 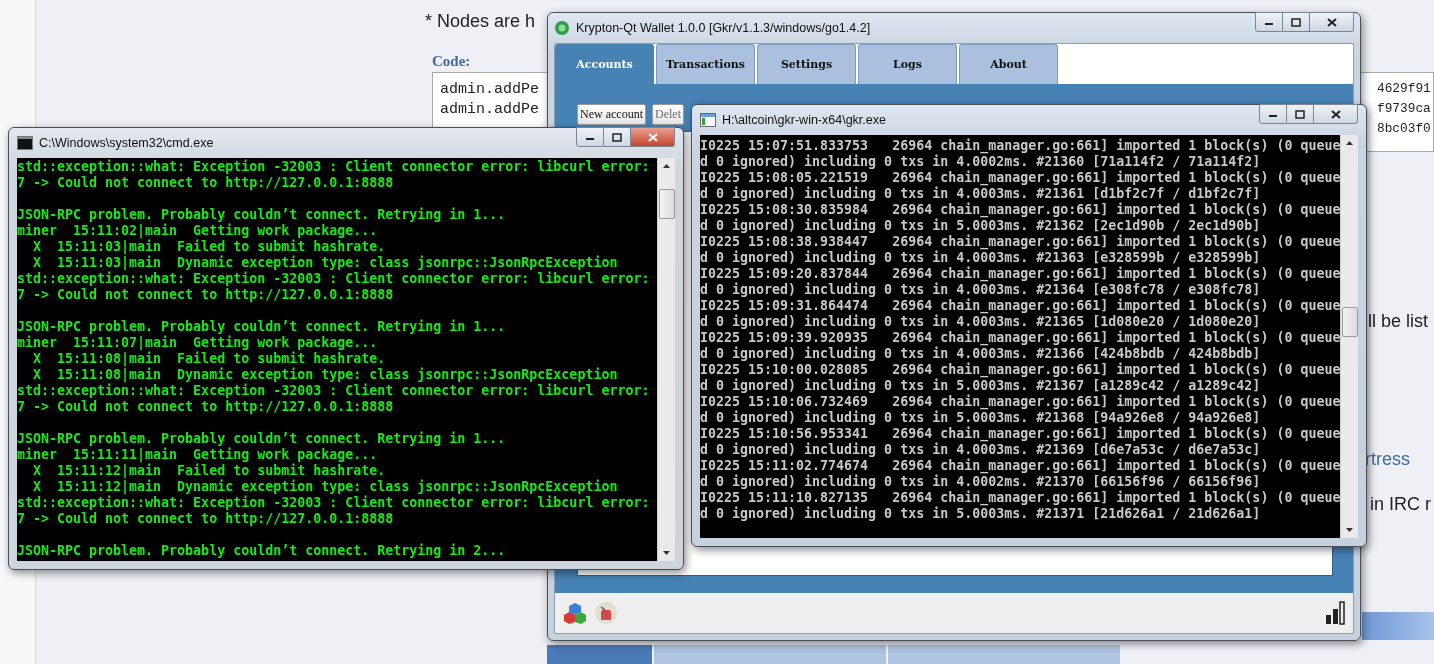 I want to click on console-line: X 15:11:08|main Failed to submit hashrate., so click(x=209, y=359).